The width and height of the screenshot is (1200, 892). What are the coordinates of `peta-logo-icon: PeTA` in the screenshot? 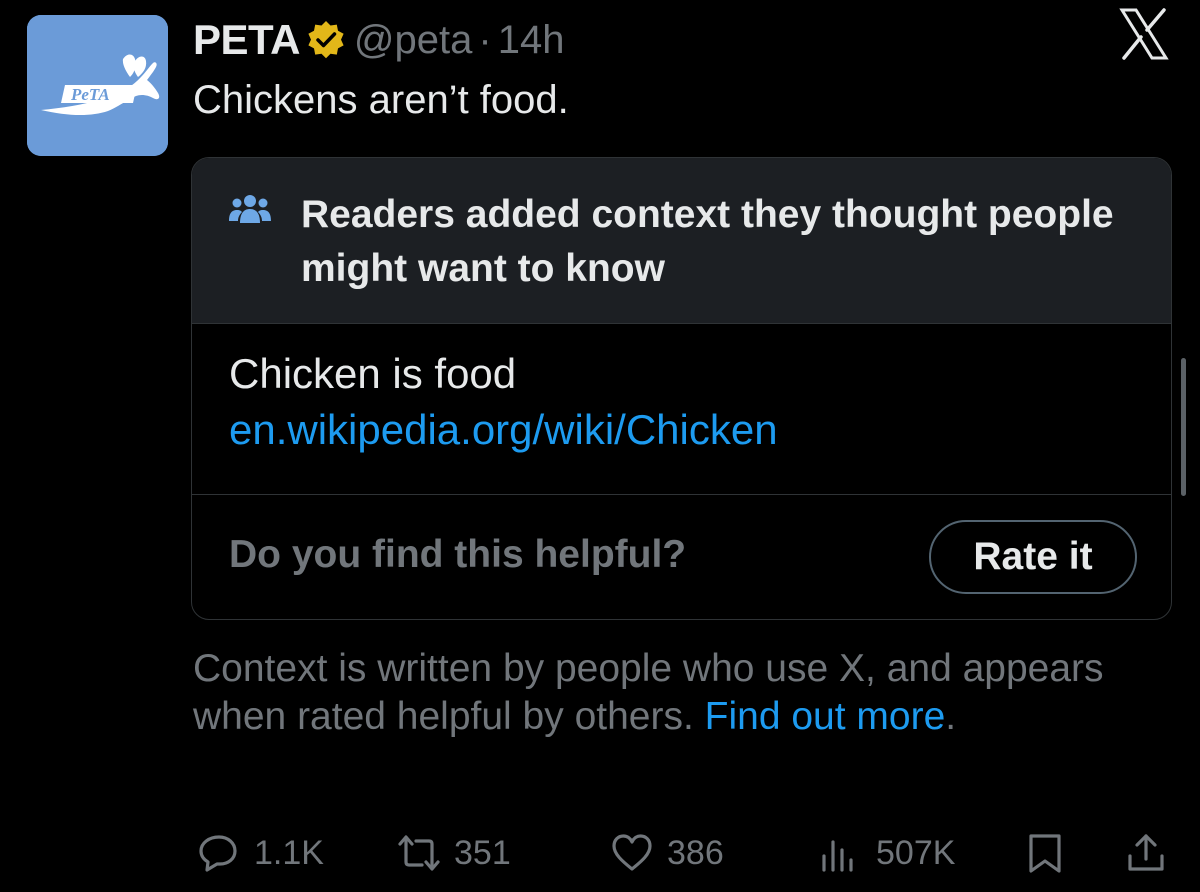 It's located at (97, 85).